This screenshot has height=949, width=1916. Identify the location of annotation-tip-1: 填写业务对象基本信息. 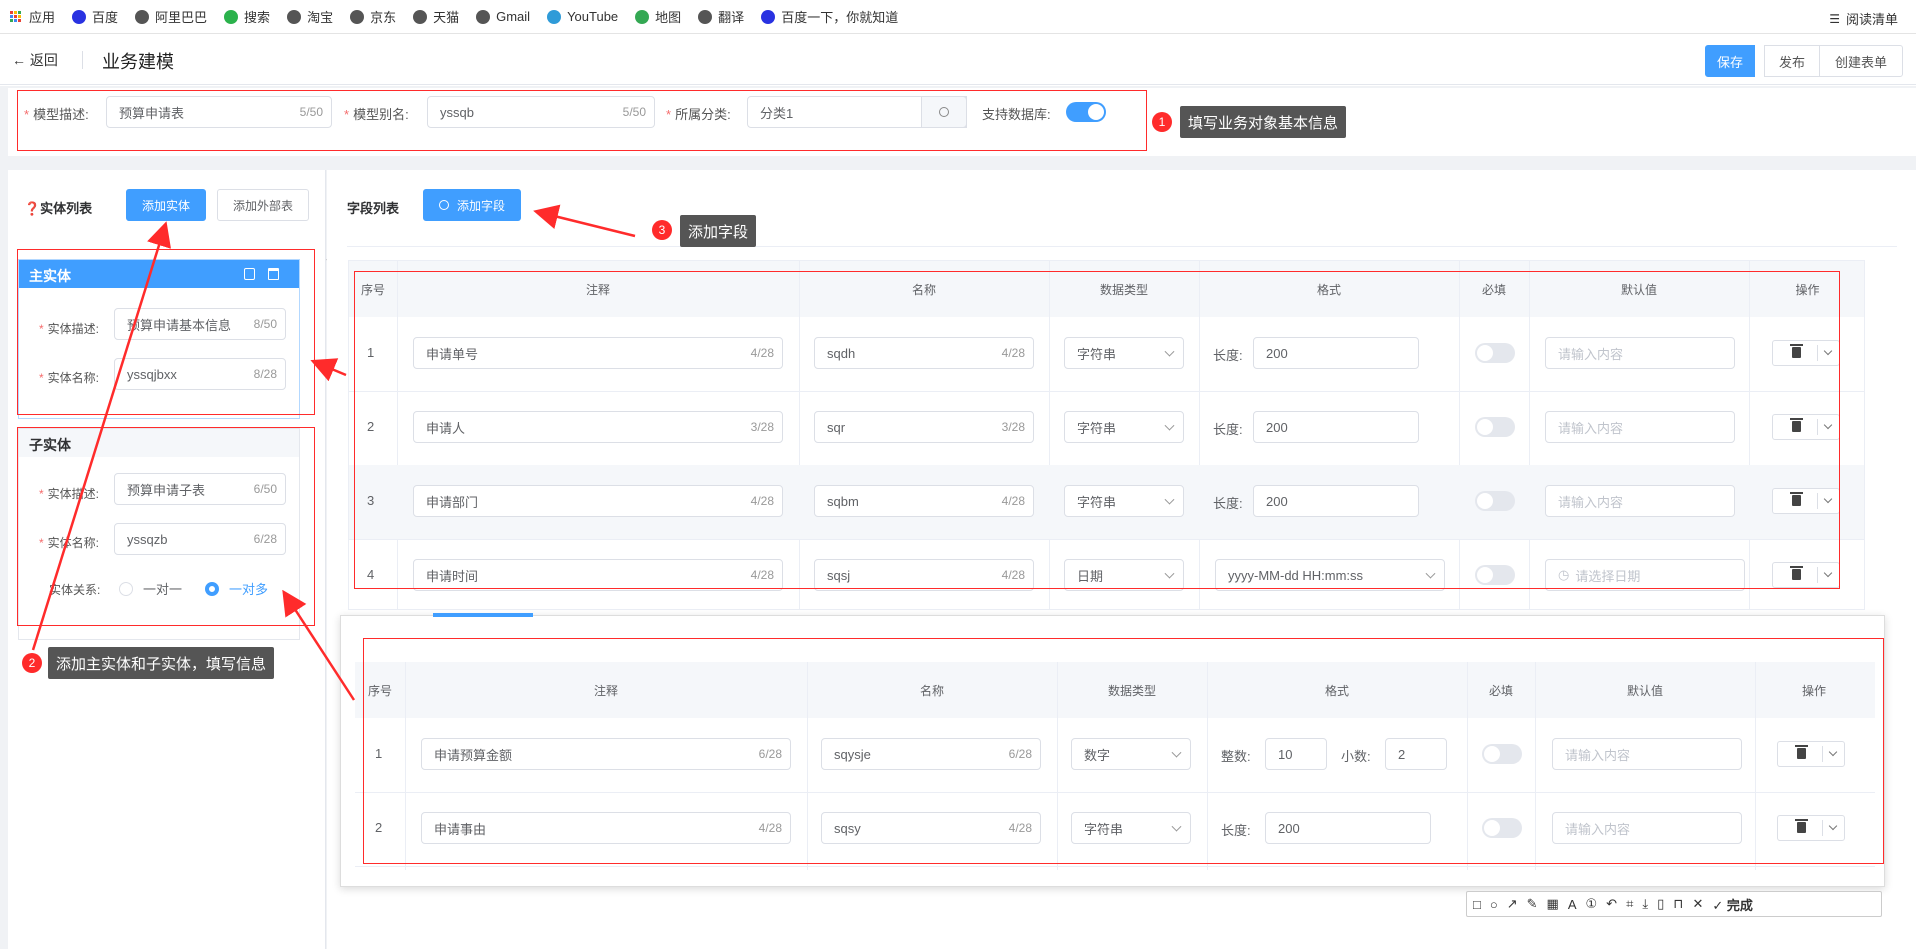
(1263, 122).